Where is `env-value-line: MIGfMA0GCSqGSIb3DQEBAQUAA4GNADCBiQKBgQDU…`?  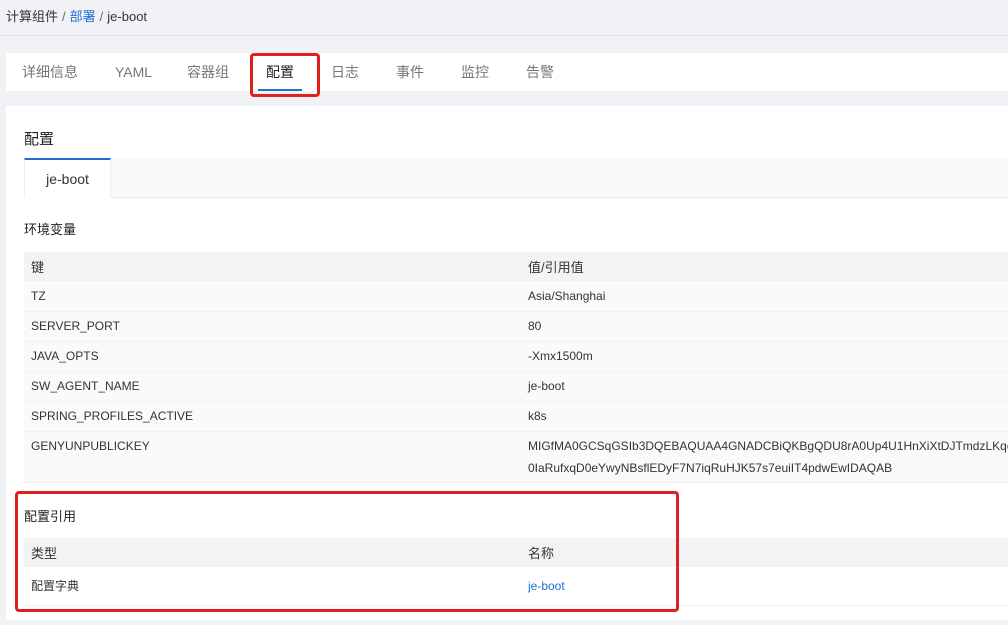
env-value-line: MIGfMA0GCSqGSIb3DQEBAQUAA4GNADCBiQKBgQDU… is located at coordinates (768, 445).